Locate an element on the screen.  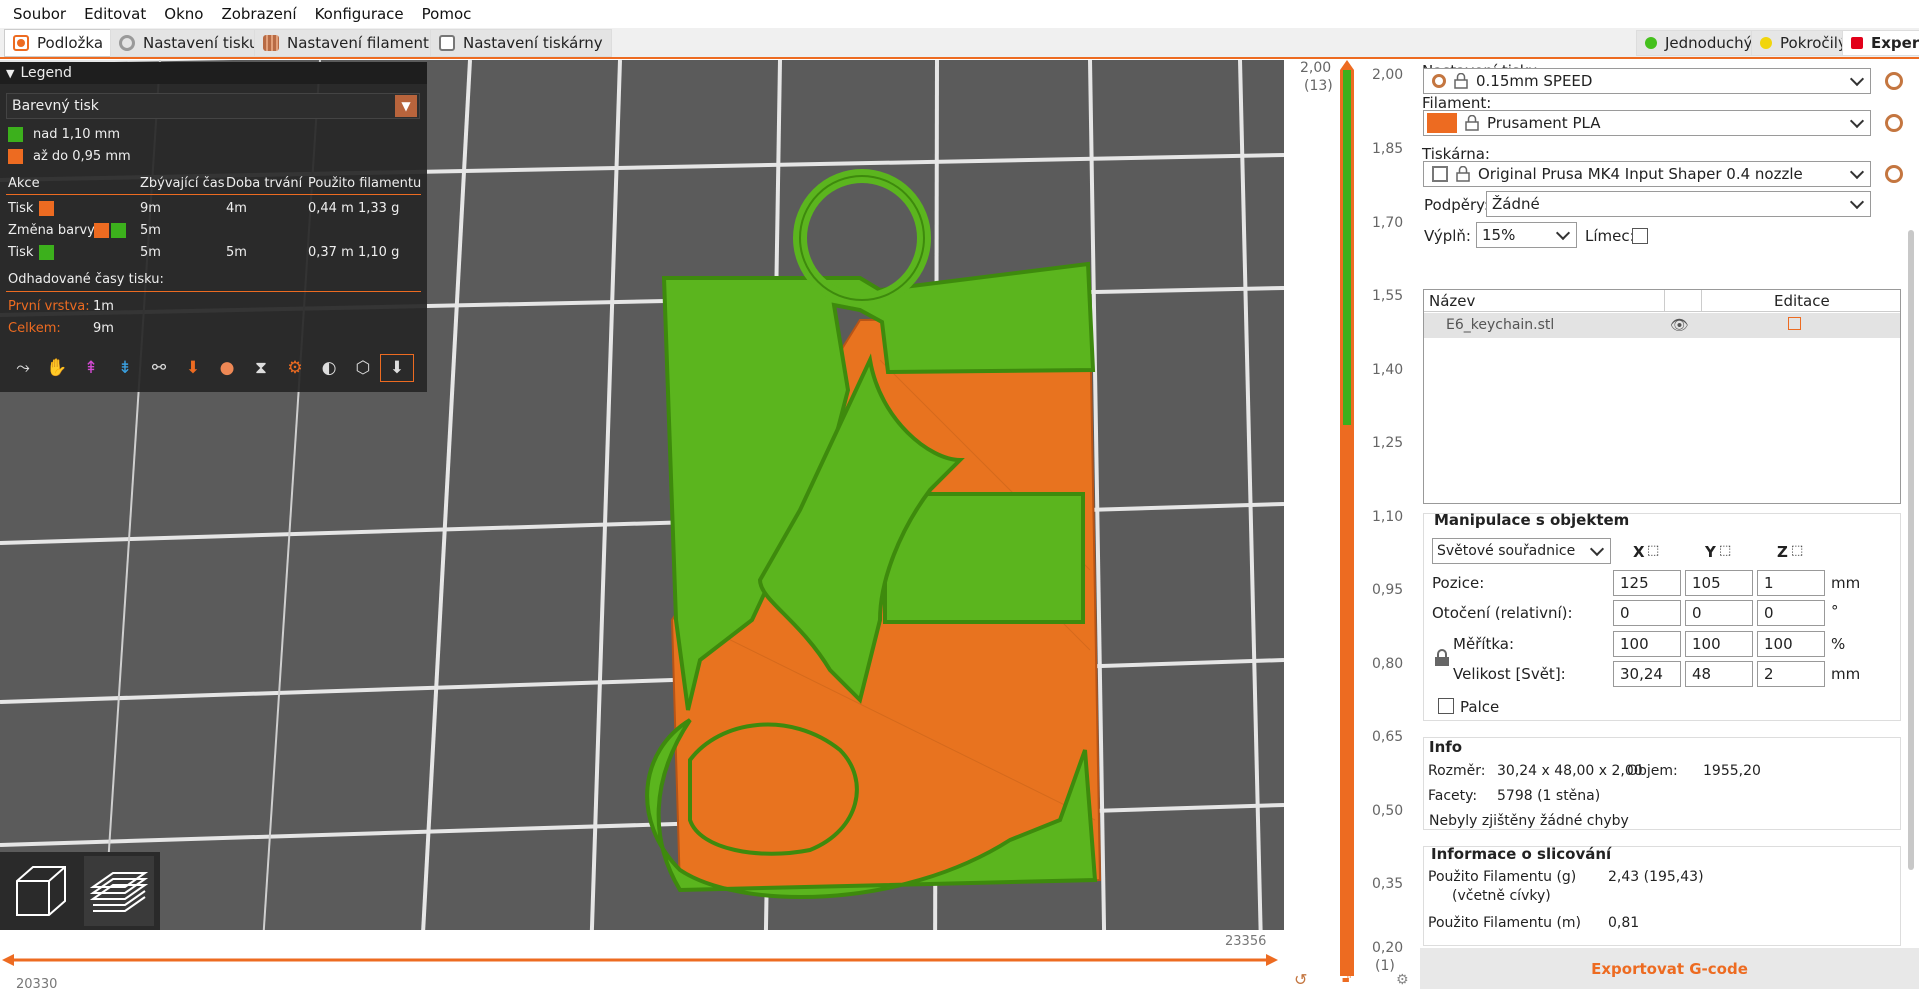
menu-edit: Editovat is located at coordinates (115, 14).